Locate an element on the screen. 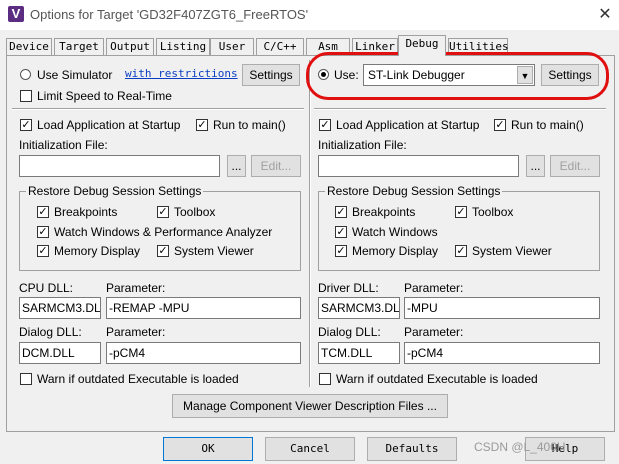 This screenshot has height=464, width=619. tab-listing: Listing is located at coordinates (183, 46).